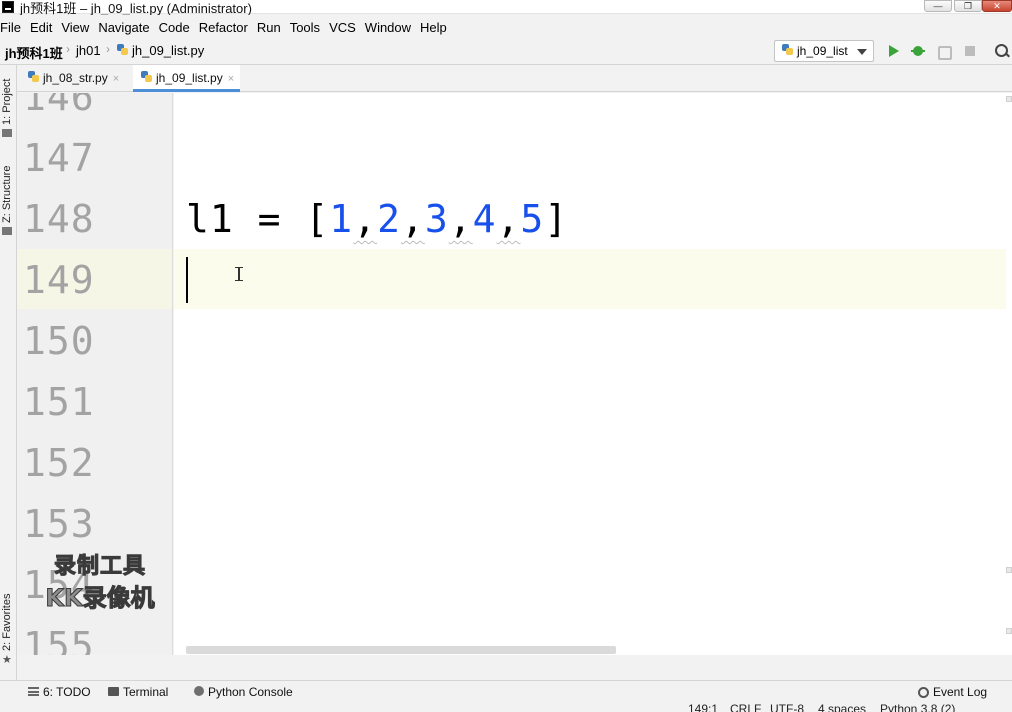  I want to click on code-number: 3, so click(436, 219).